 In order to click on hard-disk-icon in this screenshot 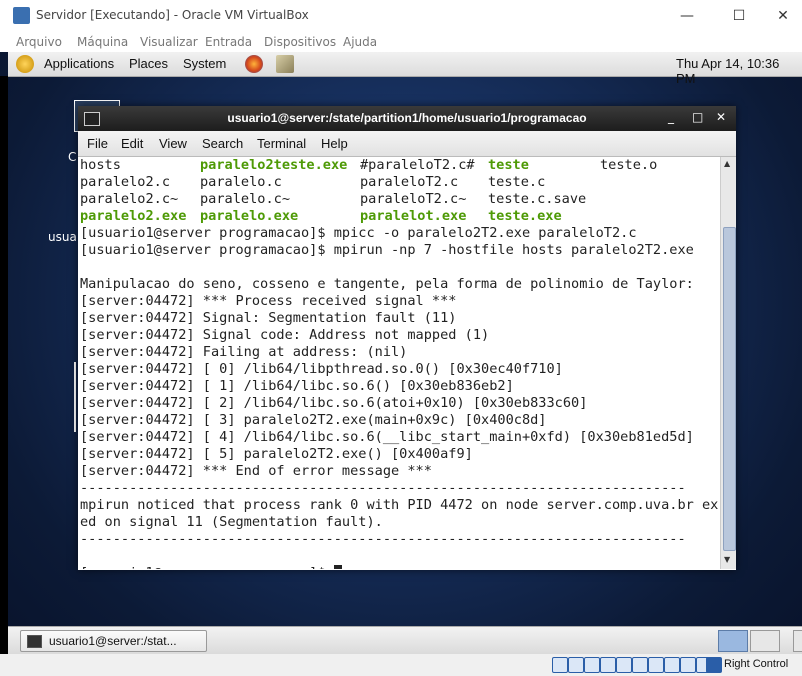, I will do `click(560, 665)`.